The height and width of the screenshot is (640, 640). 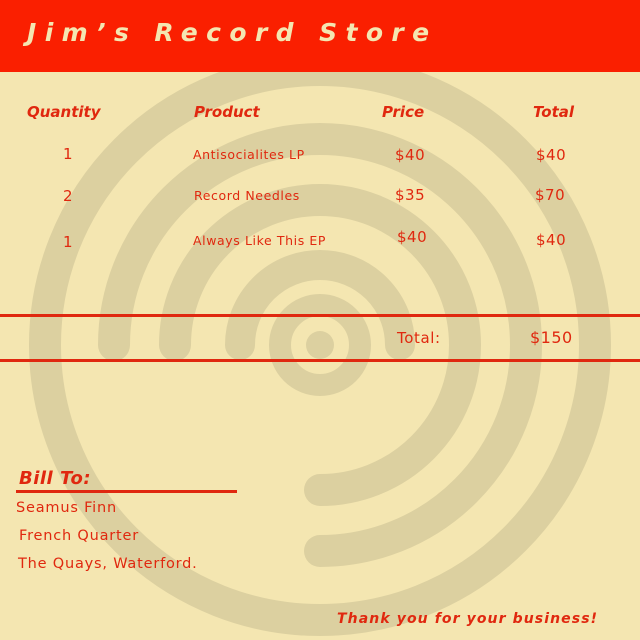 I want to click on address-line: French Quarter, so click(x=79, y=536).